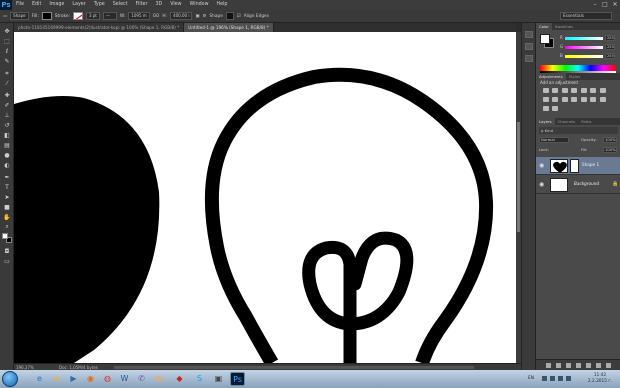  Describe the element at coordinates (199, 5) in the screenshot. I see `menu-window: Window` at that location.